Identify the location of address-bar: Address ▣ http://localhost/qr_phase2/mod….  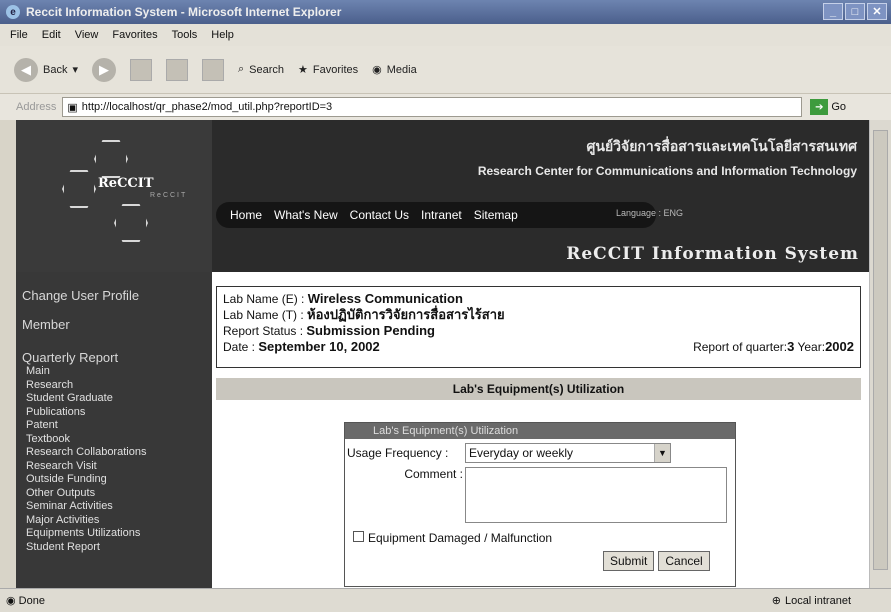
(445, 107).